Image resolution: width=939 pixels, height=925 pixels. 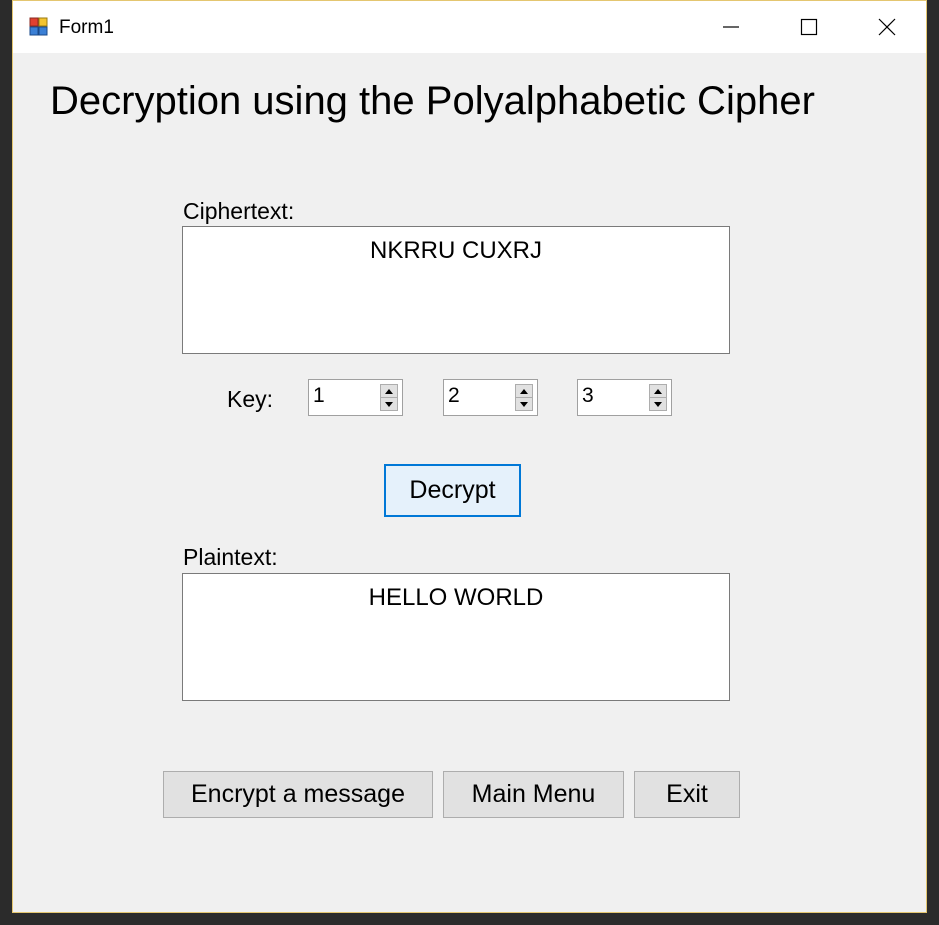 What do you see at coordinates (250, 399) in the screenshot?
I see `key-label: Key:` at bounding box center [250, 399].